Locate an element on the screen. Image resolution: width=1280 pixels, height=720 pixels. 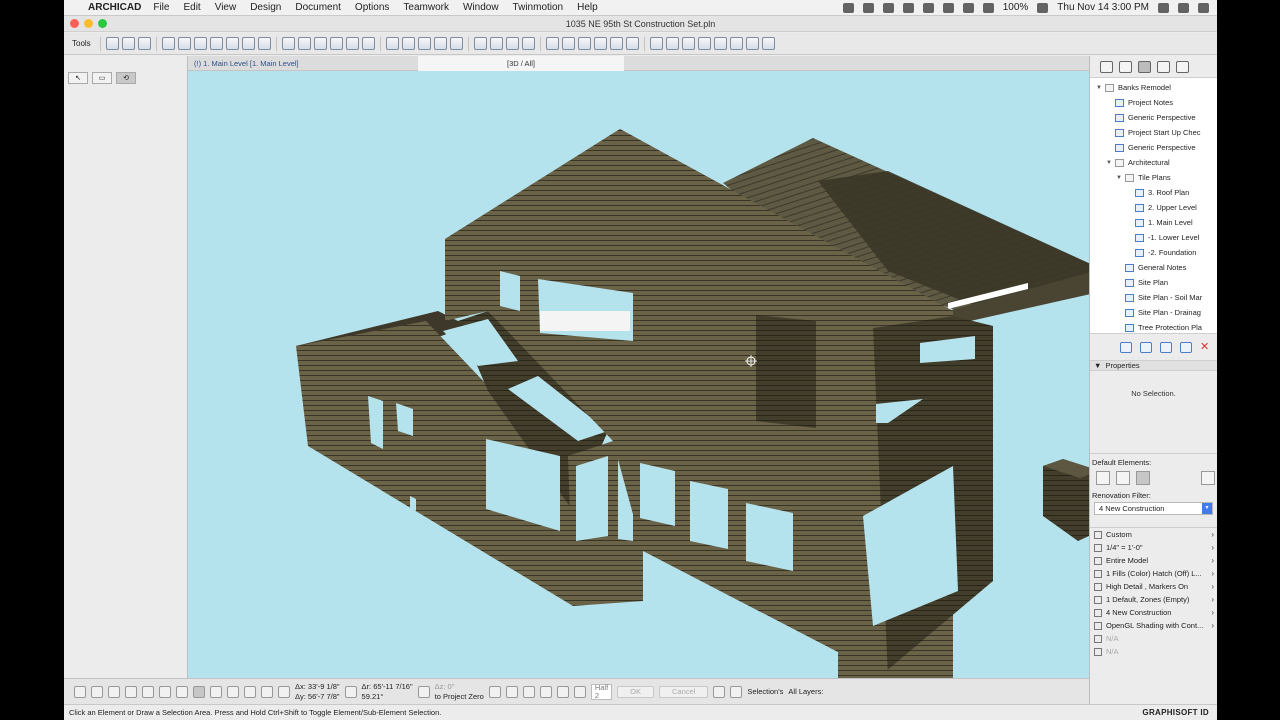
layer-icon is located at coordinates (719, 691).